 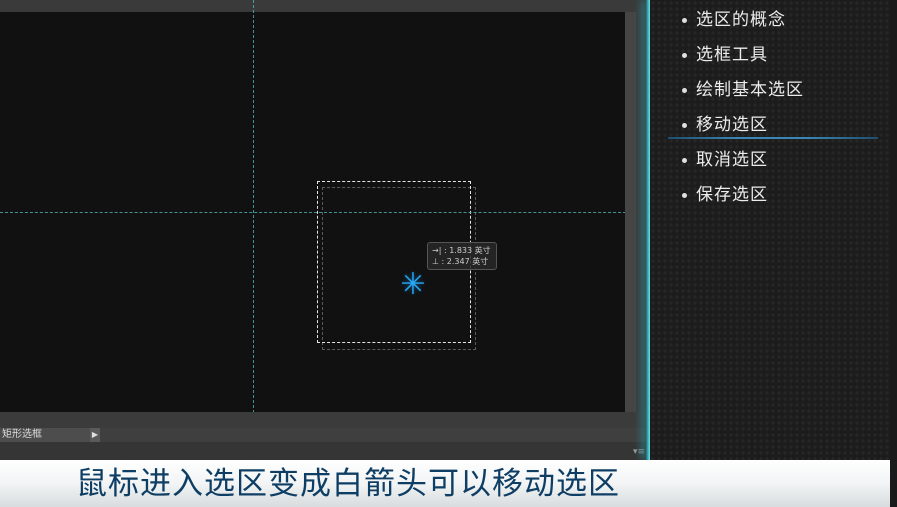 I want to click on vertical-scrollbar, so click(x=630, y=212).